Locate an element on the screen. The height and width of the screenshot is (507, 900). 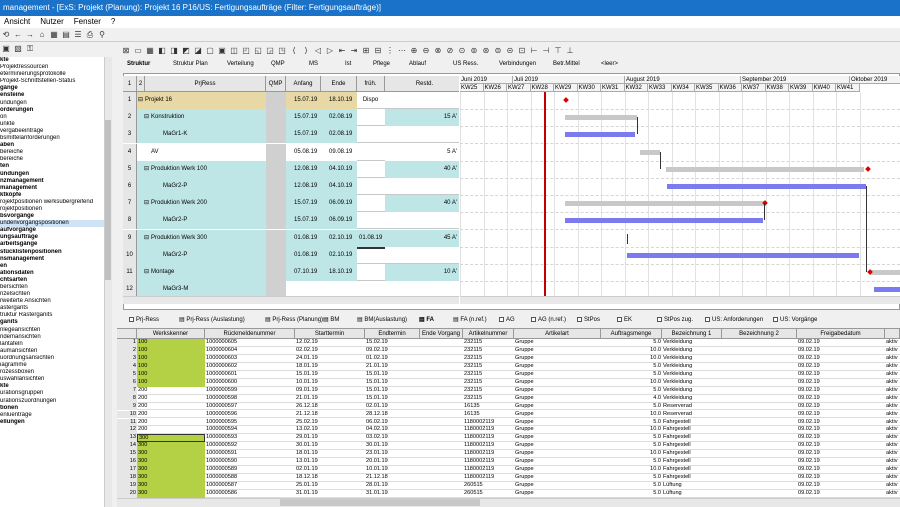
structure-header-2: PrjRess is located at coordinates (205, 84).